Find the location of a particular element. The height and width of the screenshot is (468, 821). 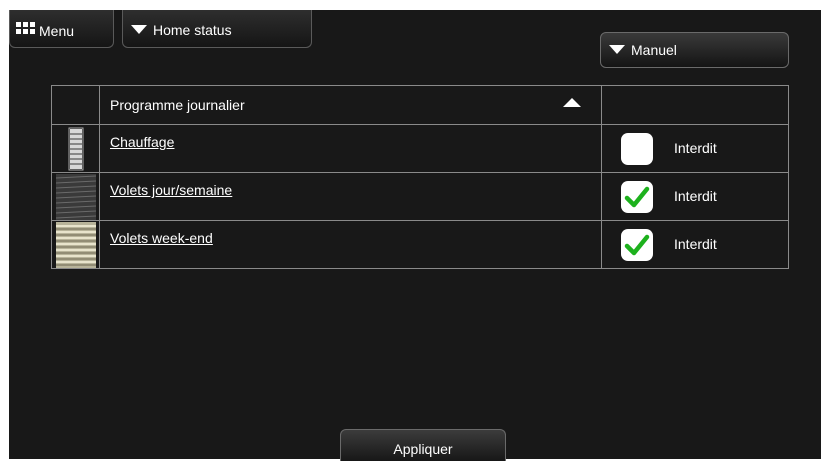

grid-menu-icon is located at coordinates (25, 28).